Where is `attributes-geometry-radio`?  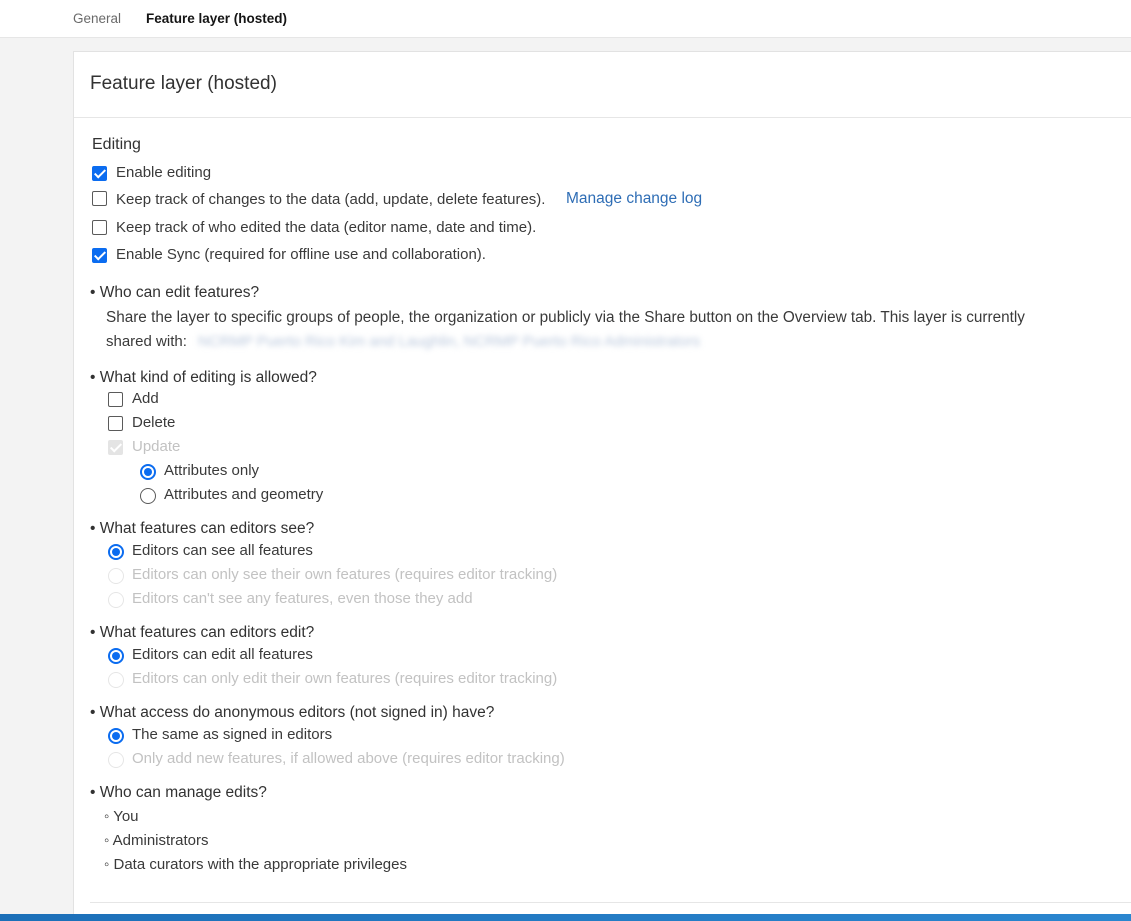 attributes-geometry-radio is located at coordinates (148, 496).